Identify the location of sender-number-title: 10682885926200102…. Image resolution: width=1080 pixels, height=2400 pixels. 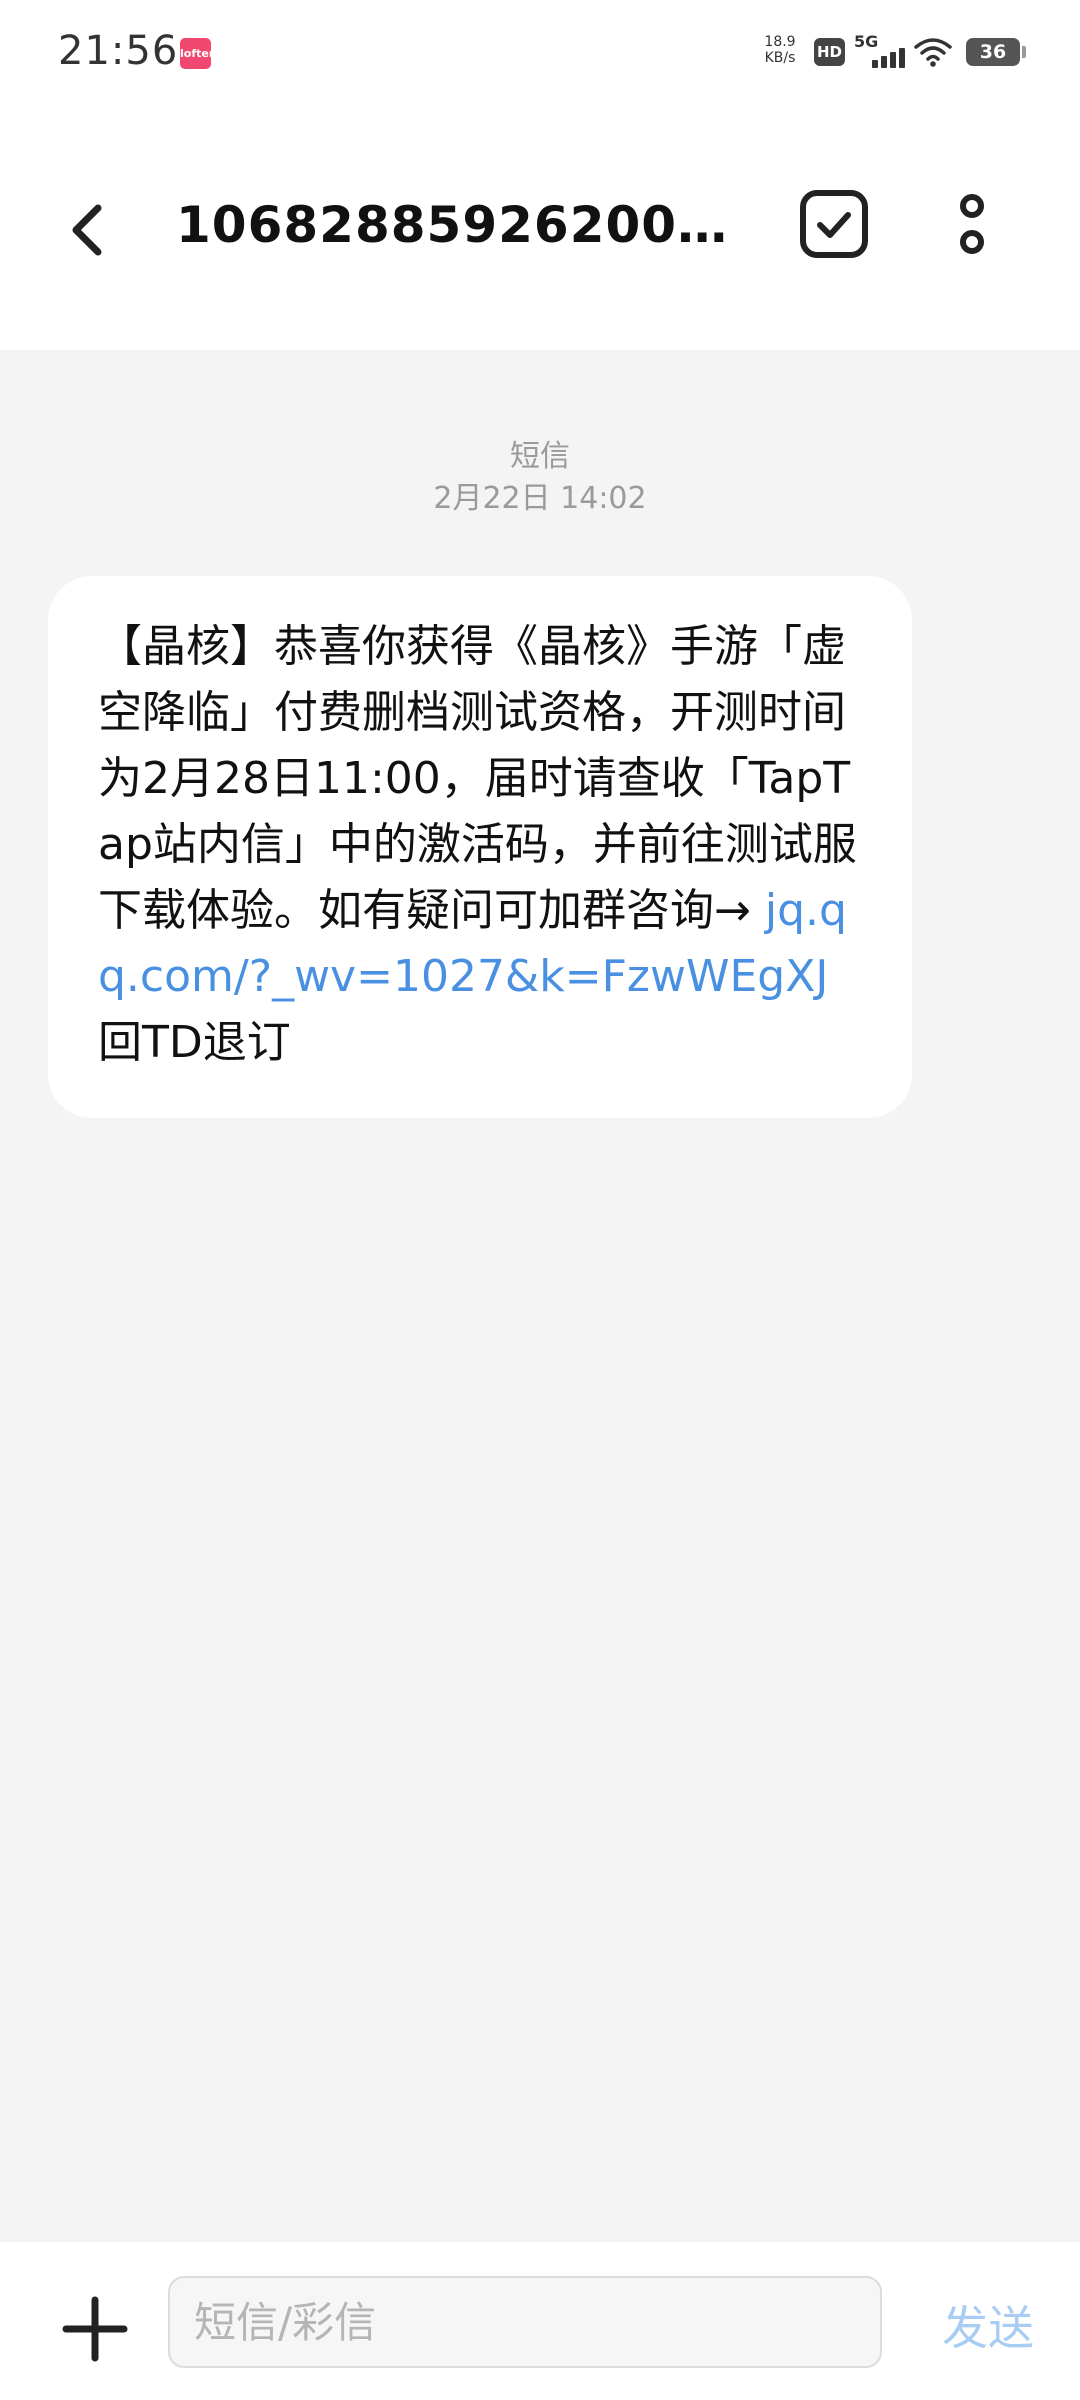
(461, 225).